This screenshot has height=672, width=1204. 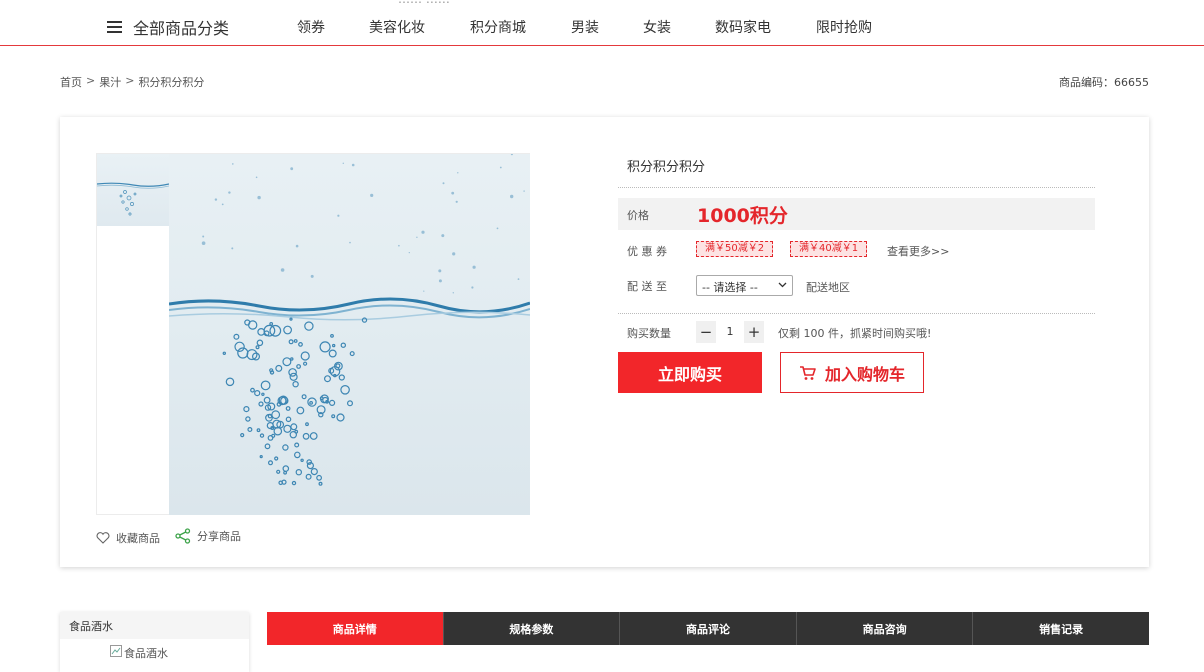 What do you see at coordinates (171, 82) in the screenshot?
I see `breadcrumb-current: 积分积分积分` at bounding box center [171, 82].